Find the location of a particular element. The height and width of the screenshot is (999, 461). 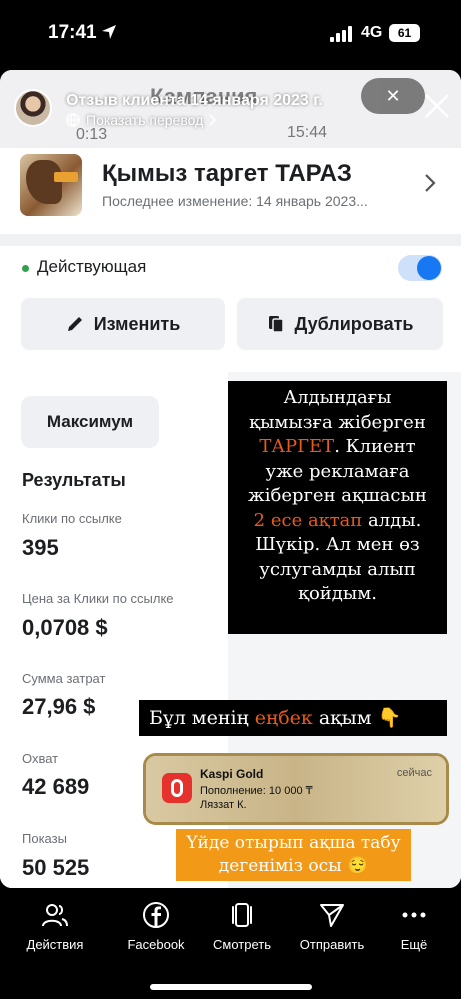

metric-label: Показы is located at coordinates (44, 838).